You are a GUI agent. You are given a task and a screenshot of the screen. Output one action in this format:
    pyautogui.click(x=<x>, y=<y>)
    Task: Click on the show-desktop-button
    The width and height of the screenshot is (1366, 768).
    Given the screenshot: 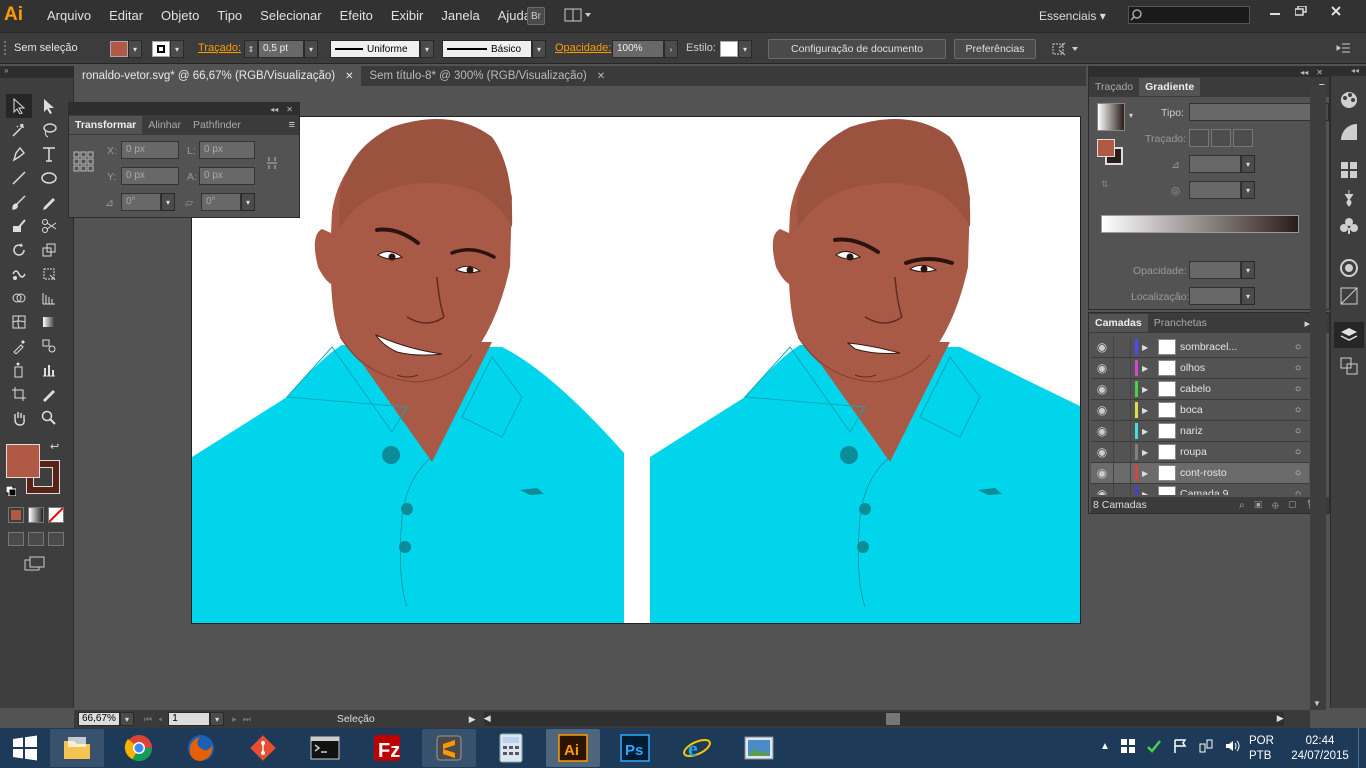 What is the action you would take?
    pyautogui.click(x=1362, y=748)
    